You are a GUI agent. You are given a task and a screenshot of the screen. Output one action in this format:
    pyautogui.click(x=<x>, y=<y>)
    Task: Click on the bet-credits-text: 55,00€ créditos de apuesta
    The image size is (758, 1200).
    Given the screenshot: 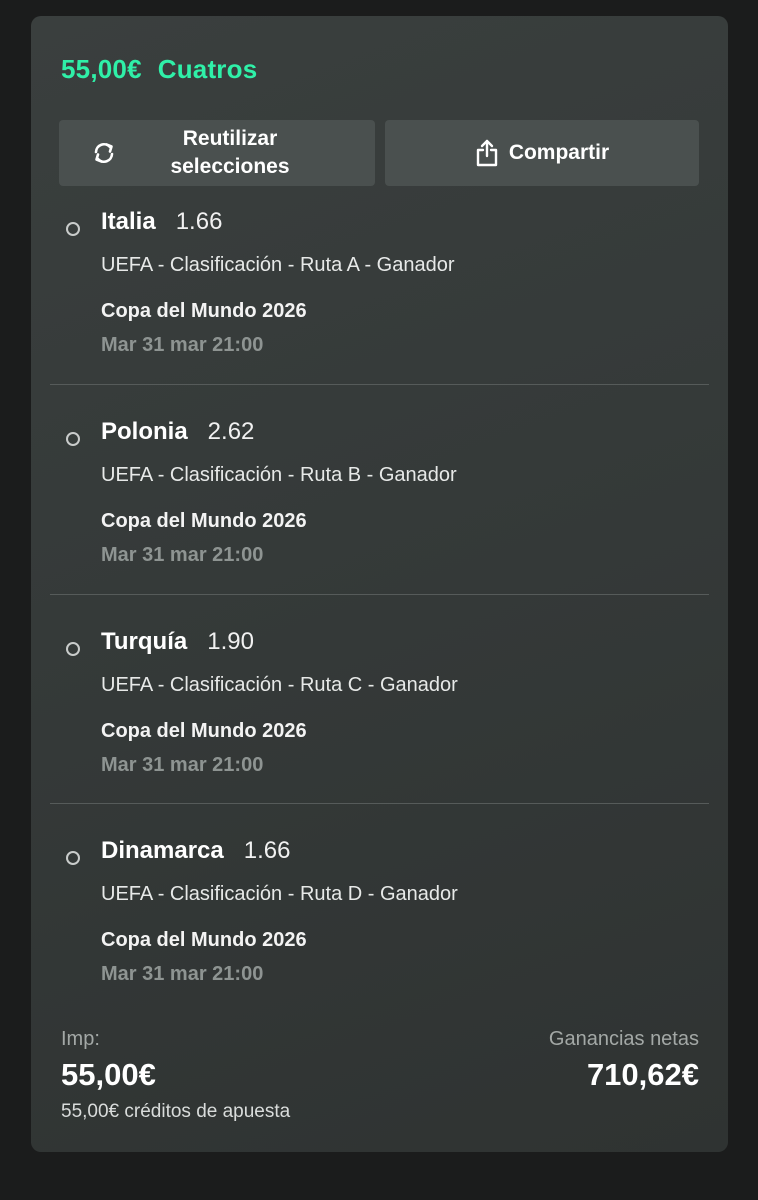 What is the action you would take?
    pyautogui.click(x=176, y=1111)
    